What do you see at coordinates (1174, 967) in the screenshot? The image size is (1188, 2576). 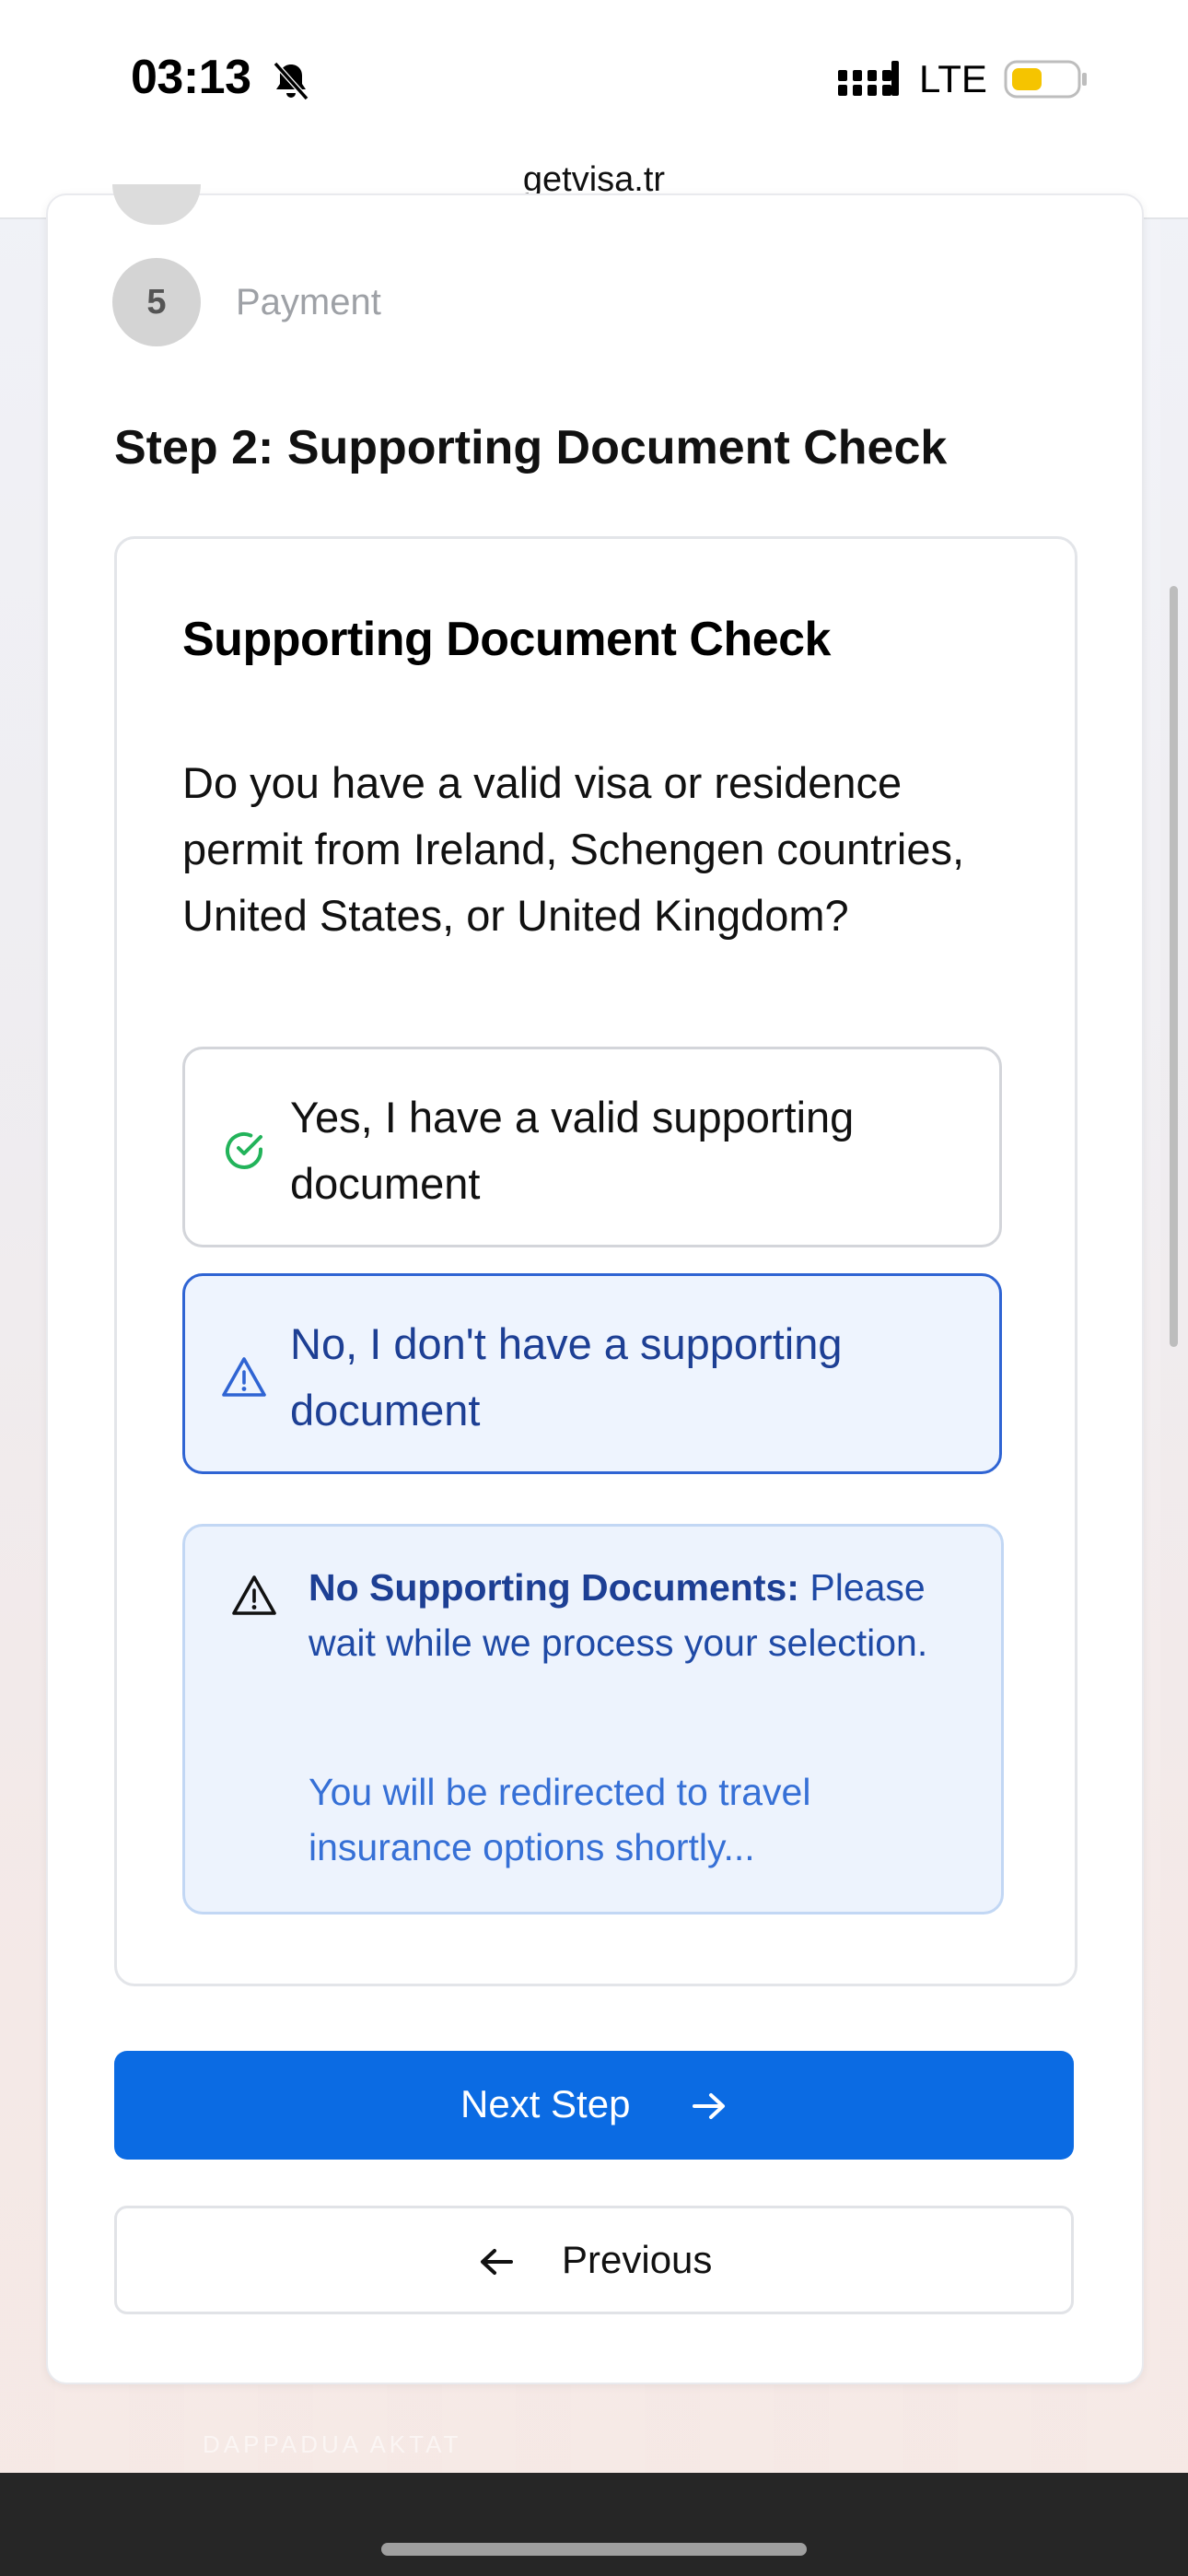 I see `page-scrollbar` at bounding box center [1174, 967].